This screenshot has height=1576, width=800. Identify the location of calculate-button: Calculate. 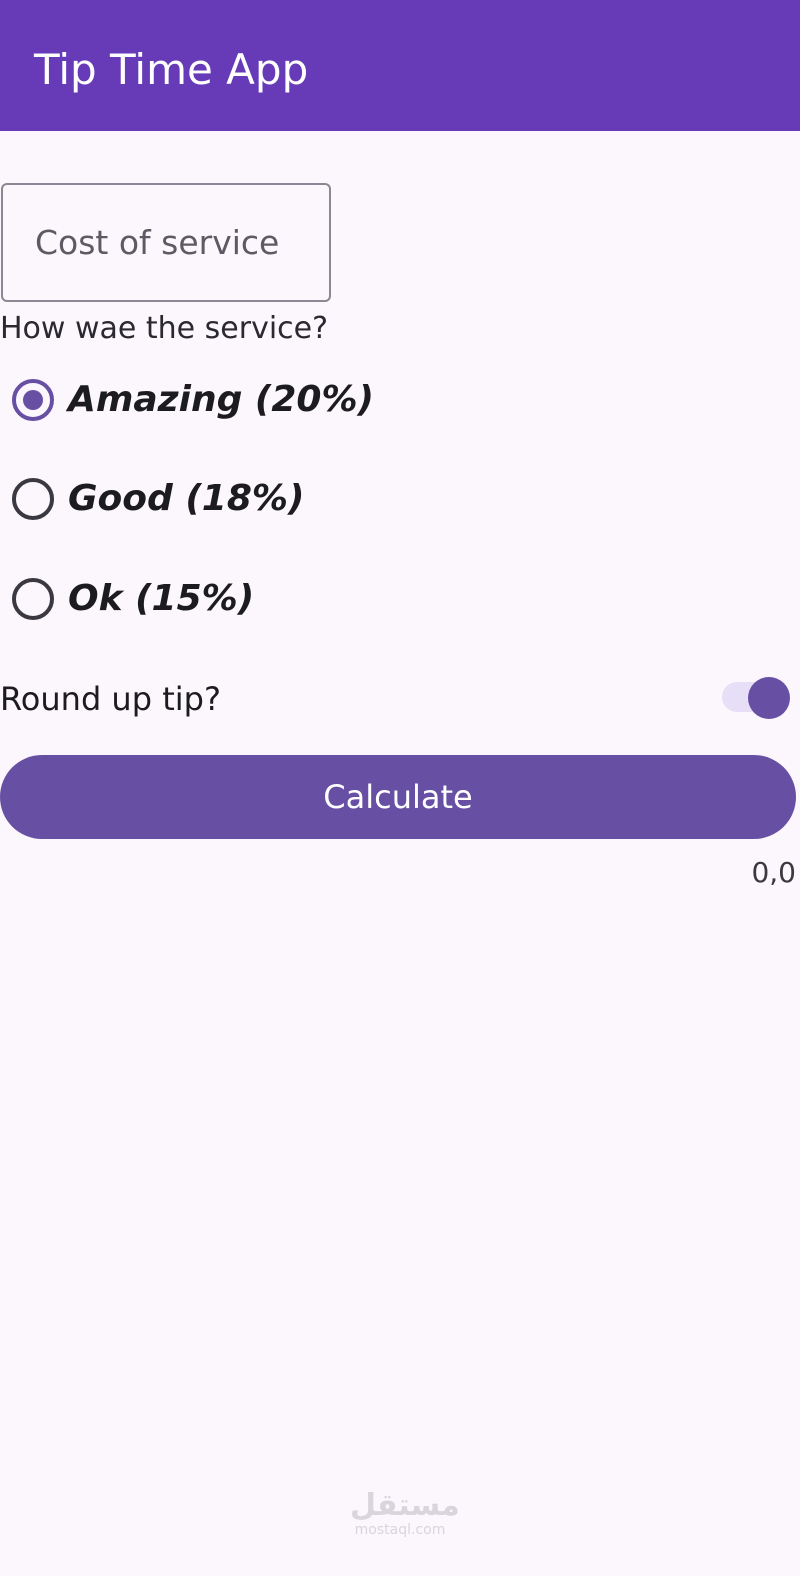
(398, 797).